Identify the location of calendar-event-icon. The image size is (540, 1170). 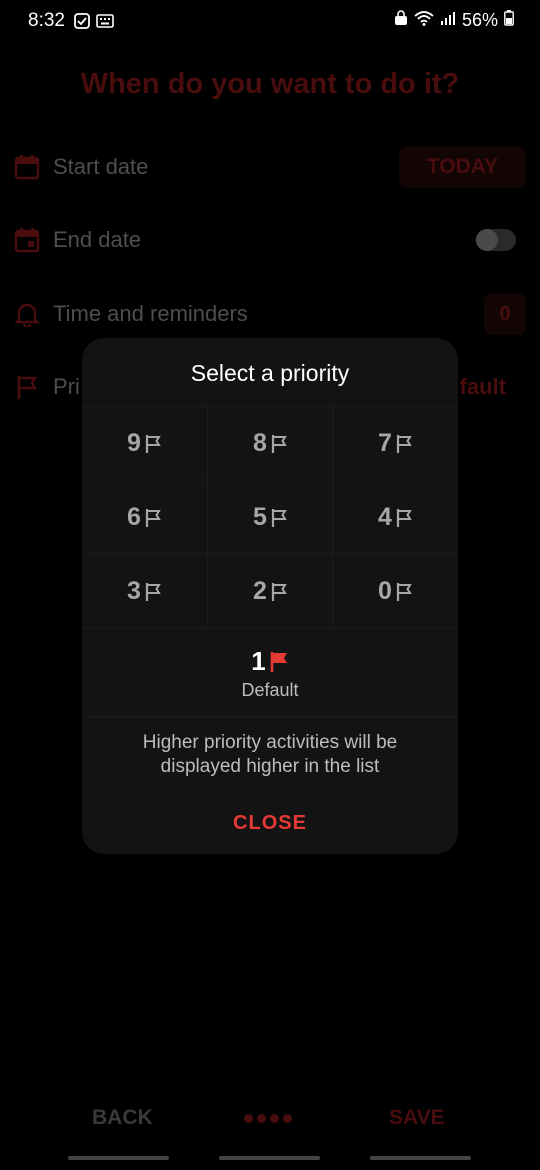
(27, 240).